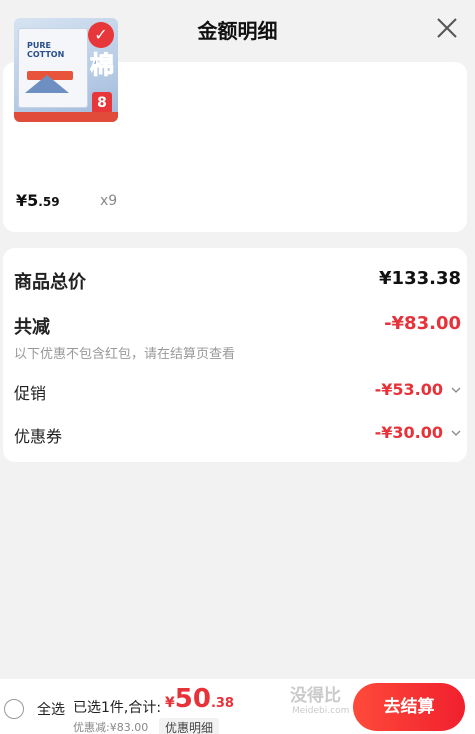 The image size is (475, 734). I want to click on checkout-bar: 全选 已选1件,合计: ¥50.38 优惠减:¥83.00 优惠明细 去结算, so click(237, 706).